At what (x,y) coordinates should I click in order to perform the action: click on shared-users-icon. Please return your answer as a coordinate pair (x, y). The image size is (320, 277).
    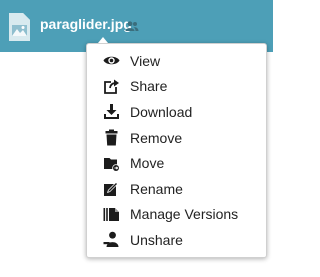
    Looking at the image, I should click on (132, 26).